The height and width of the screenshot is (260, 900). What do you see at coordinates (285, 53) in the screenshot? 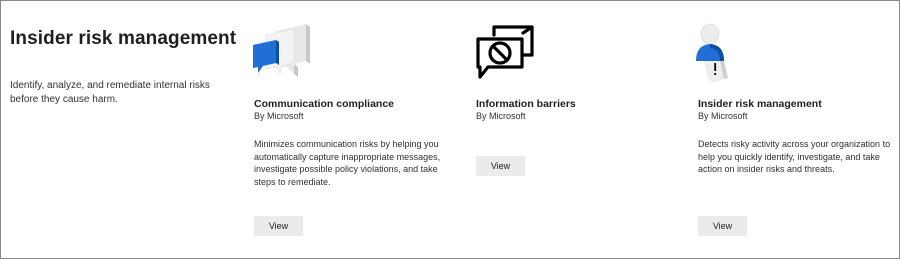
I see `chat-bubbles-icon` at bounding box center [285, 53].